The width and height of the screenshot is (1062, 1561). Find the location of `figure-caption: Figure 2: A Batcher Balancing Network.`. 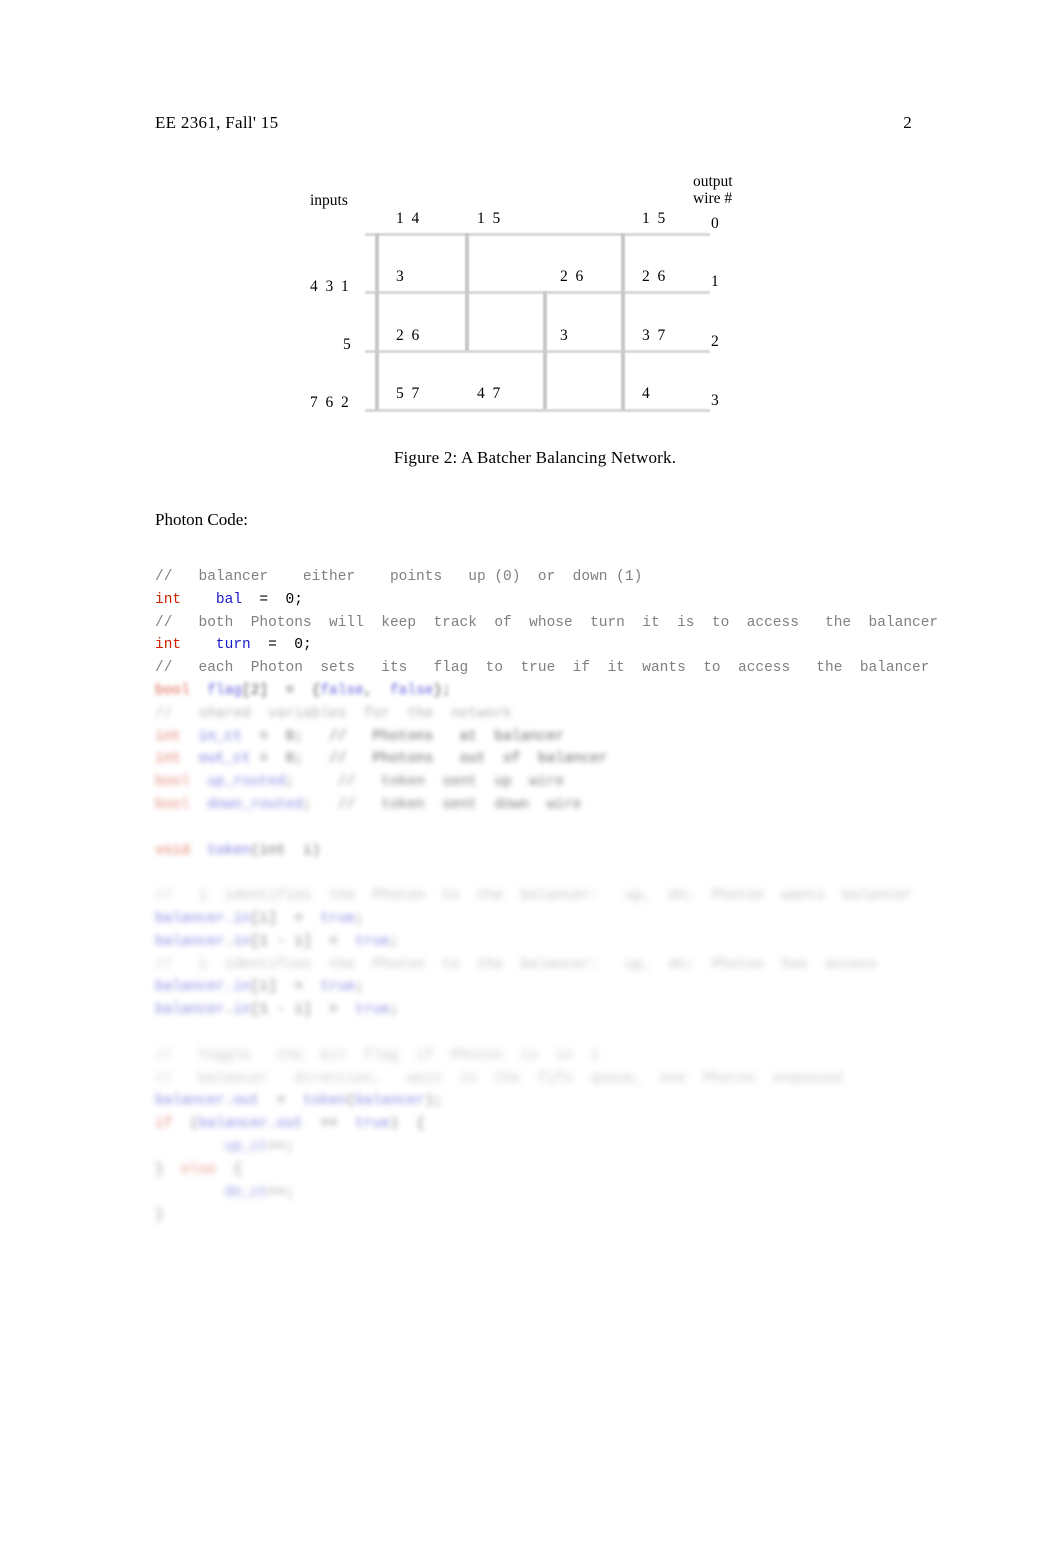

figure-caption: Figure 2: A Batcher Balancing Network. is located at coordinates (535, 457).